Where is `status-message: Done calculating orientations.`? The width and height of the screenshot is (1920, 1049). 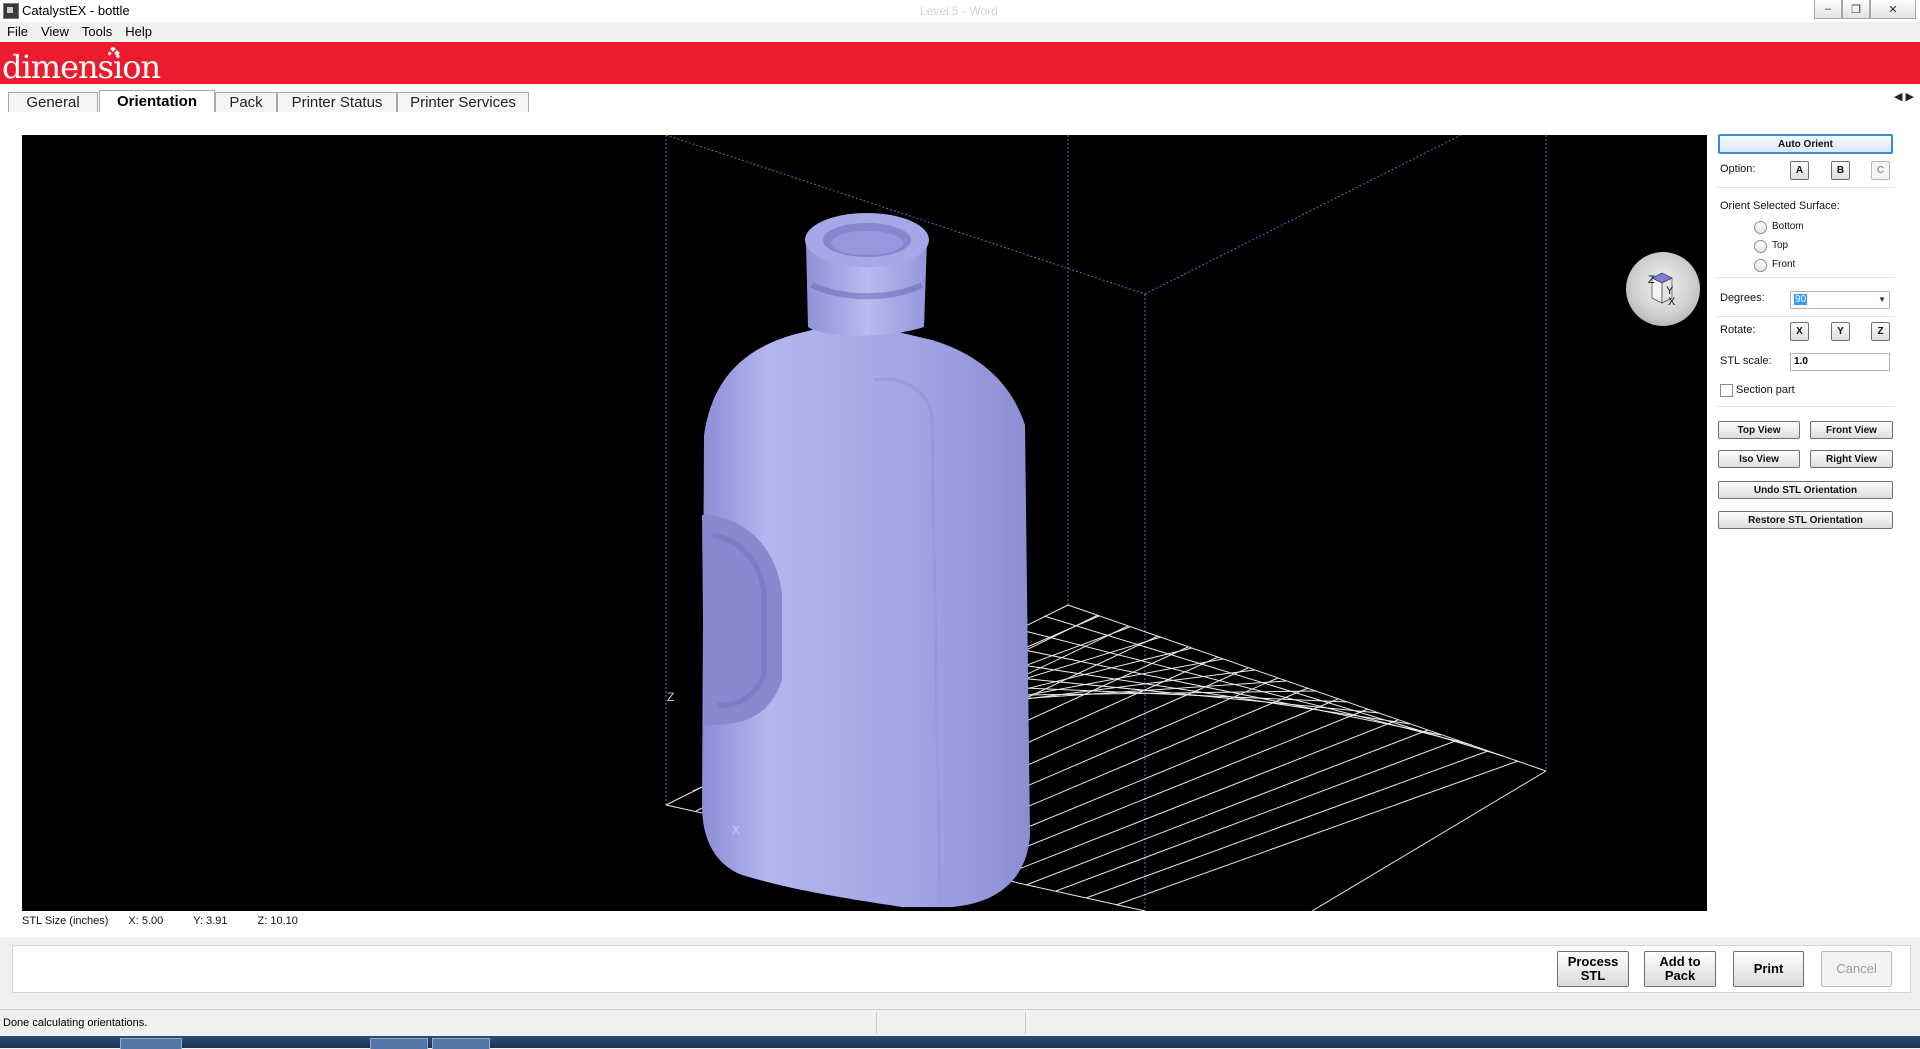 status-message: Done calculating orientations. is located at coordinates (75, 1023).